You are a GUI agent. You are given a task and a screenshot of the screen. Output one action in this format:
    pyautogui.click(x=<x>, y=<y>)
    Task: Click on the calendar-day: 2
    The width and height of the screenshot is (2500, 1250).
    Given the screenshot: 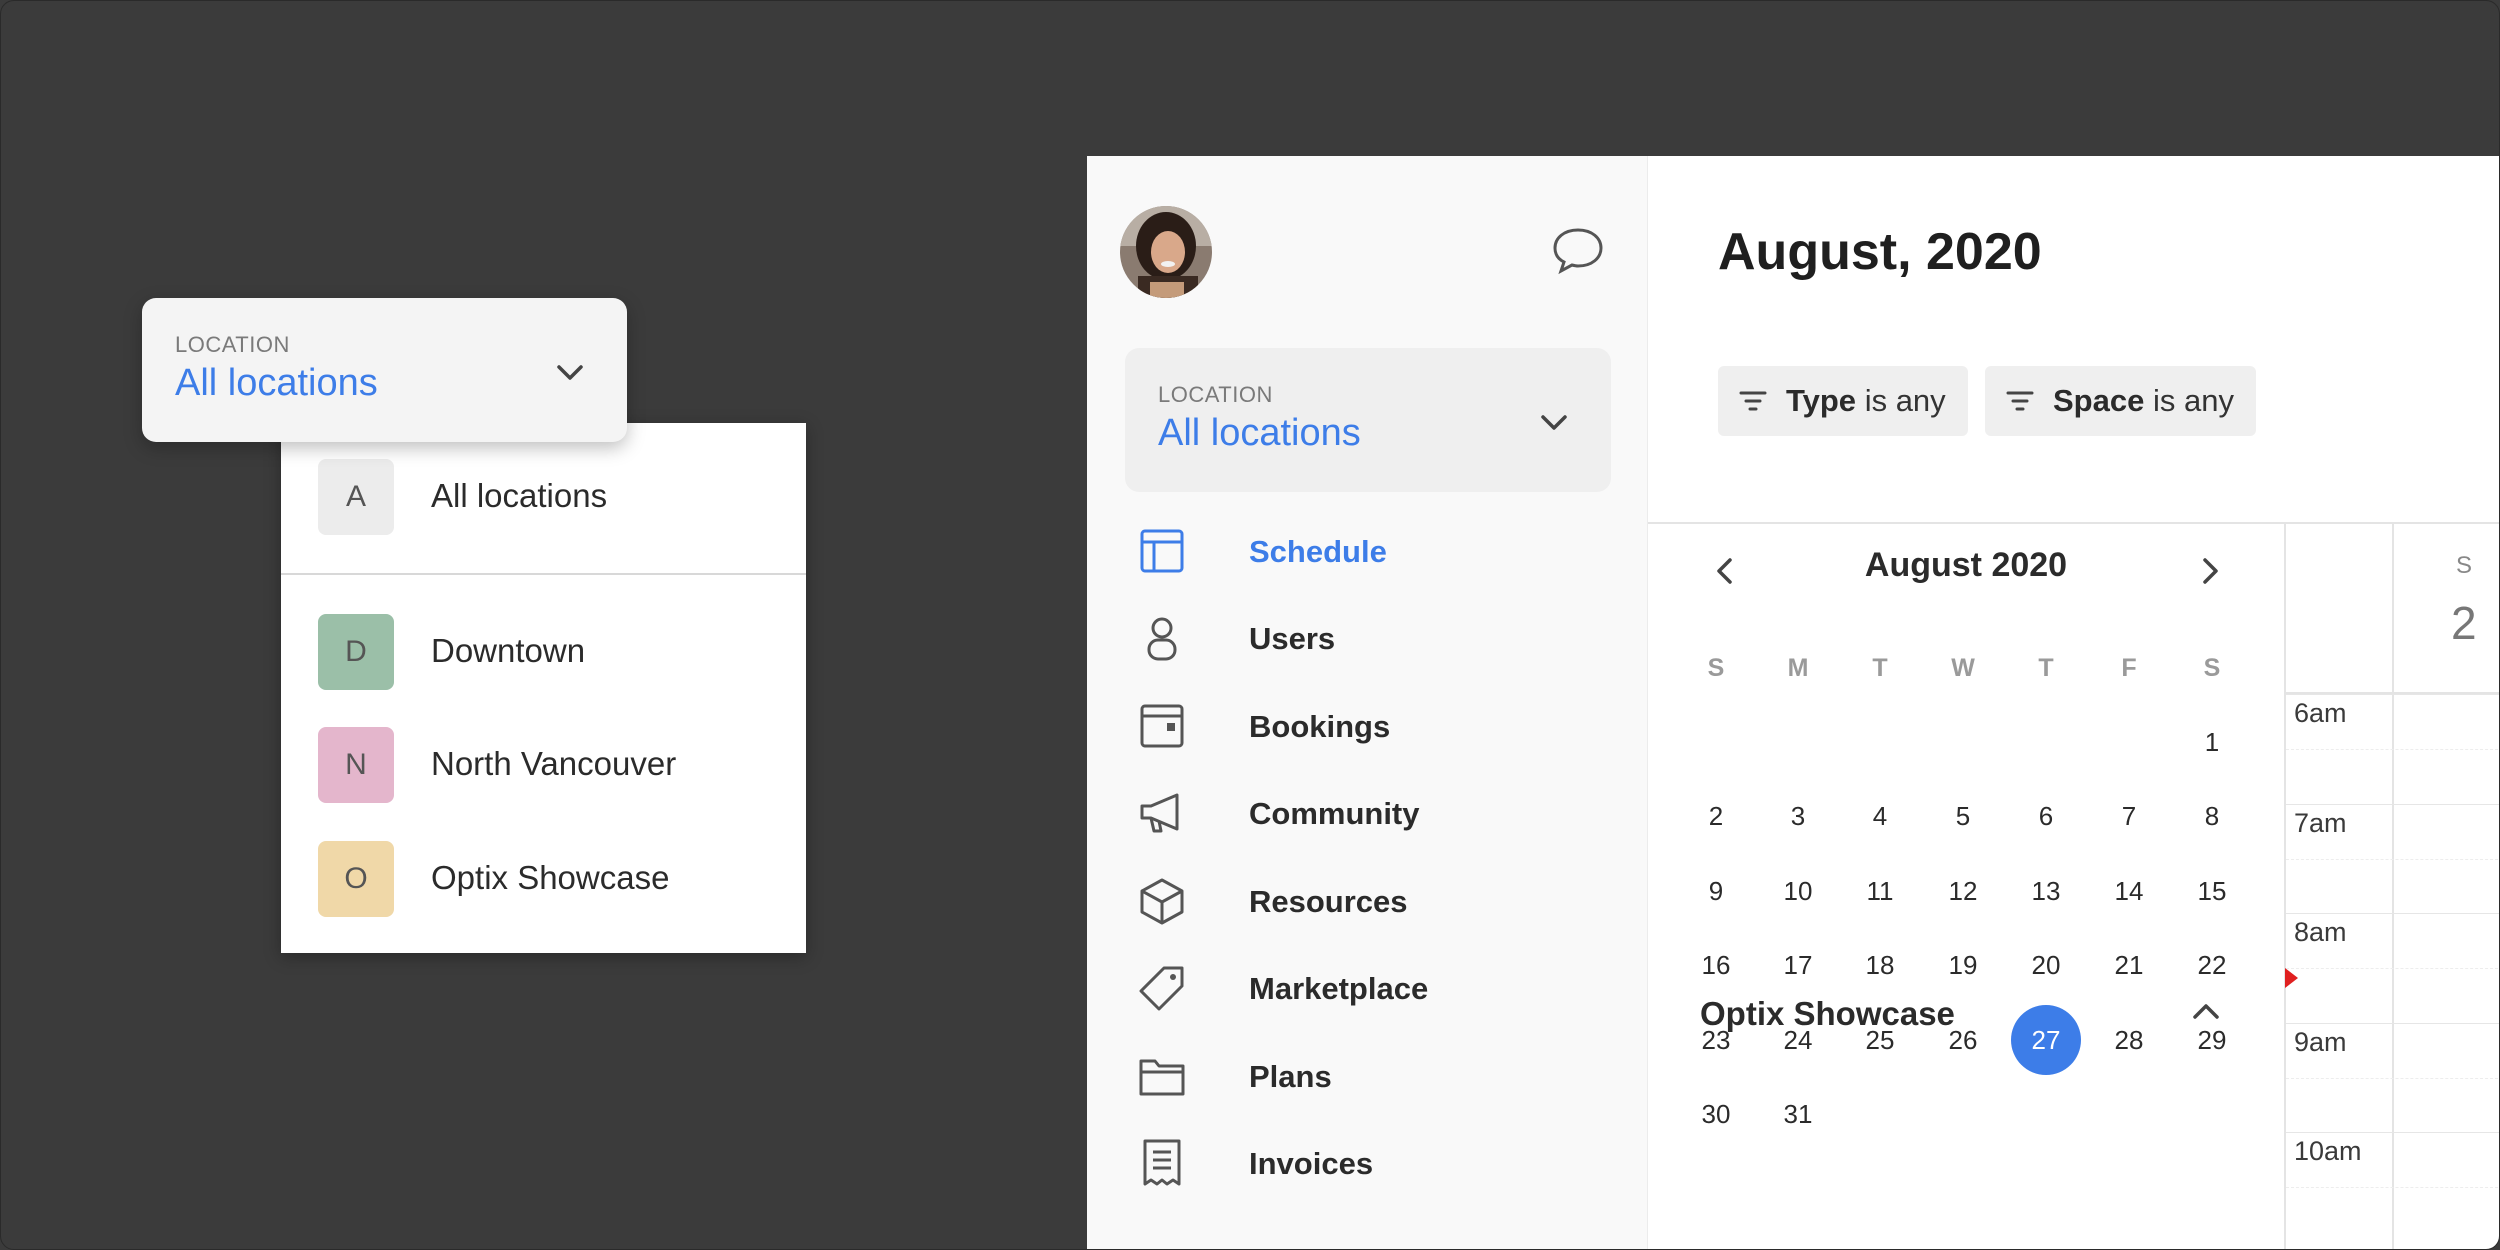 What is the action you would take?
    pyautogui.click(x=1716, y=817)
    